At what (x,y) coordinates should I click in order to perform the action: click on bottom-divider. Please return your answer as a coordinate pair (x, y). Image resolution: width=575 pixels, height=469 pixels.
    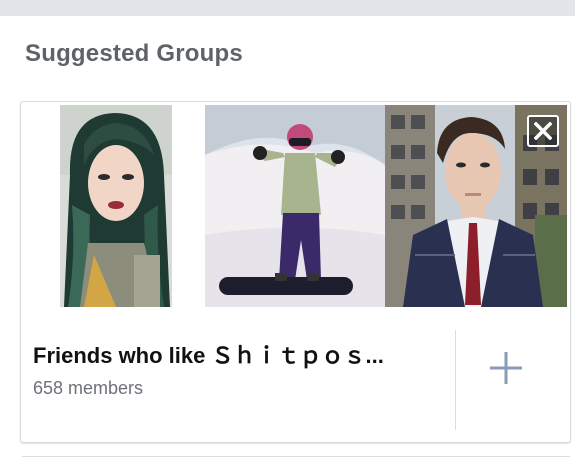
    Looking at the image, I should click on (296, 456).